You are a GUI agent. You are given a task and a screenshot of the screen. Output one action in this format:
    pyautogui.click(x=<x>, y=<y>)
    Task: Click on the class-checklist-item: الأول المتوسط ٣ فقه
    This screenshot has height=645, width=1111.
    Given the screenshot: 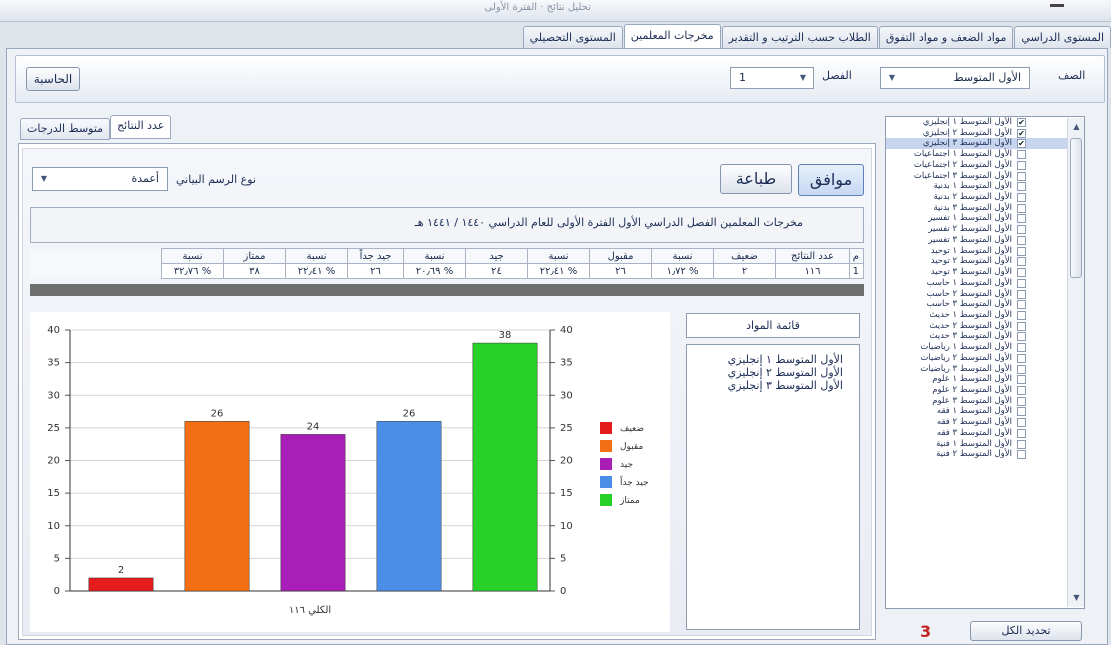 What is the action you would take?
    pyautogui.click(x=985, y=433)
    